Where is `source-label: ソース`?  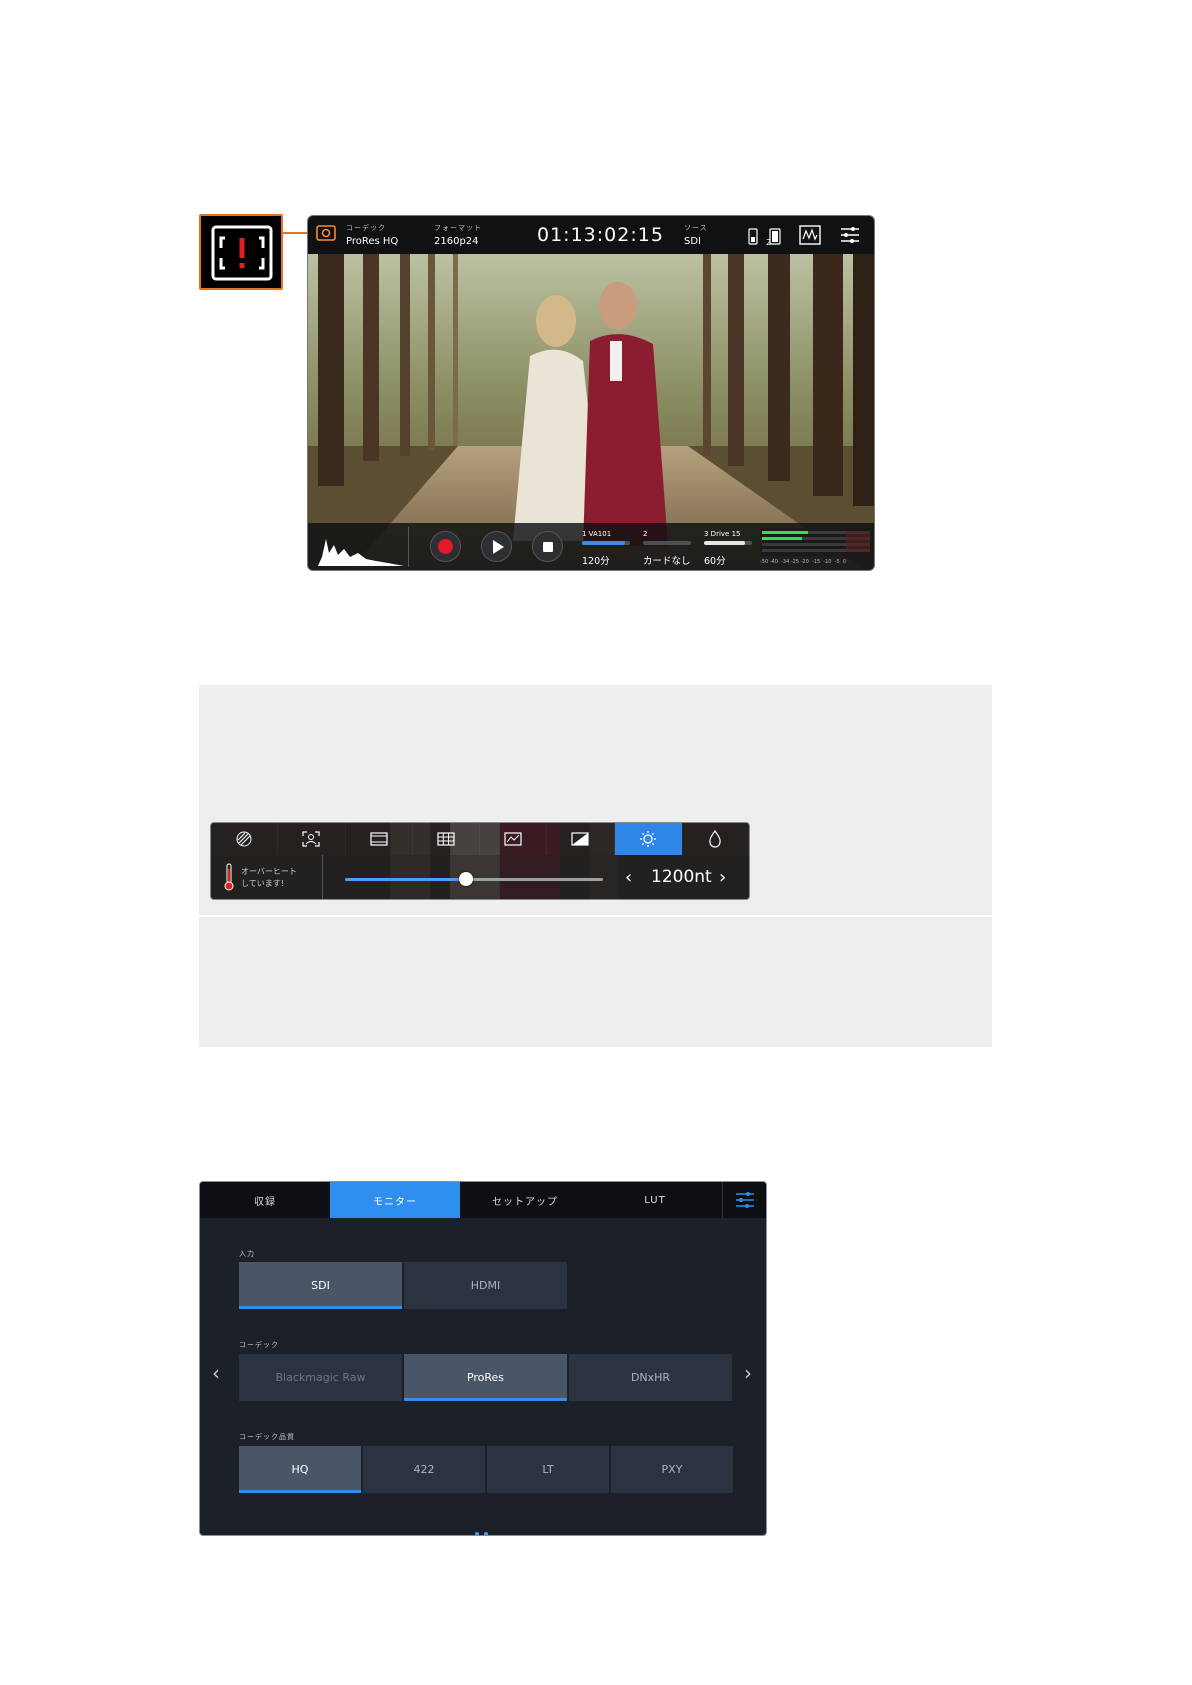
source-label: ソース is located at coordinates (696, 228).